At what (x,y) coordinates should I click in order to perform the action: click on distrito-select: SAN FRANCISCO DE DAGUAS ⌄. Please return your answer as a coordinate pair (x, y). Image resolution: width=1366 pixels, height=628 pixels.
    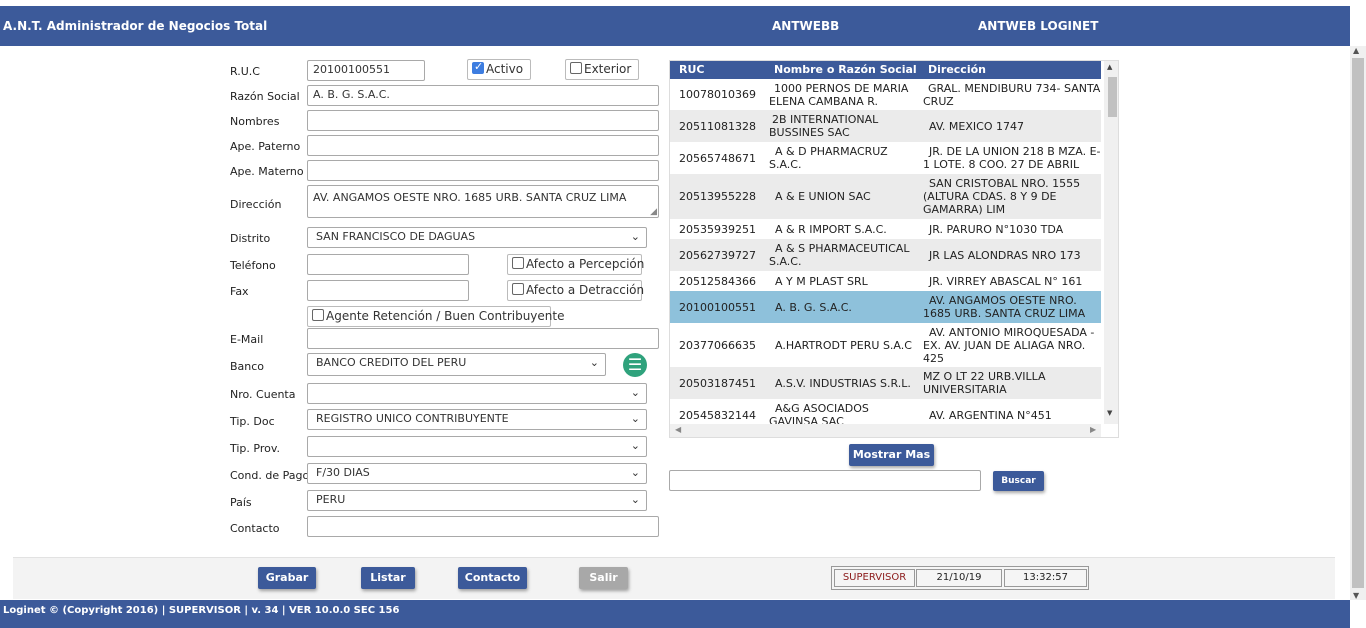
    Looking at the image, I should click on (477, 237).